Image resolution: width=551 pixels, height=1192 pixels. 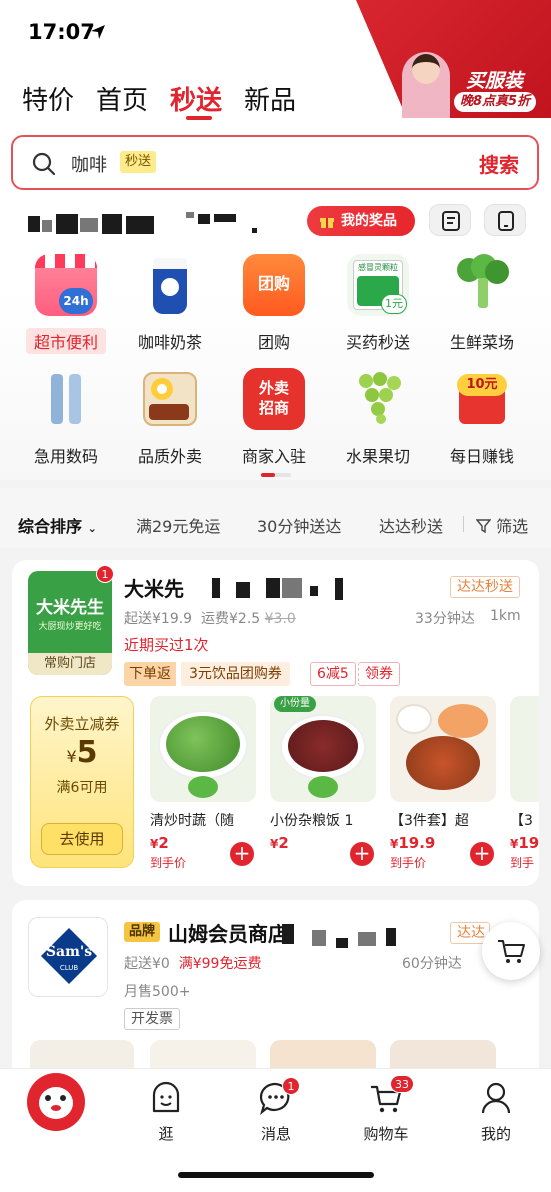 I want to click on nav-home-mascot, so click(x=56, y=1102).